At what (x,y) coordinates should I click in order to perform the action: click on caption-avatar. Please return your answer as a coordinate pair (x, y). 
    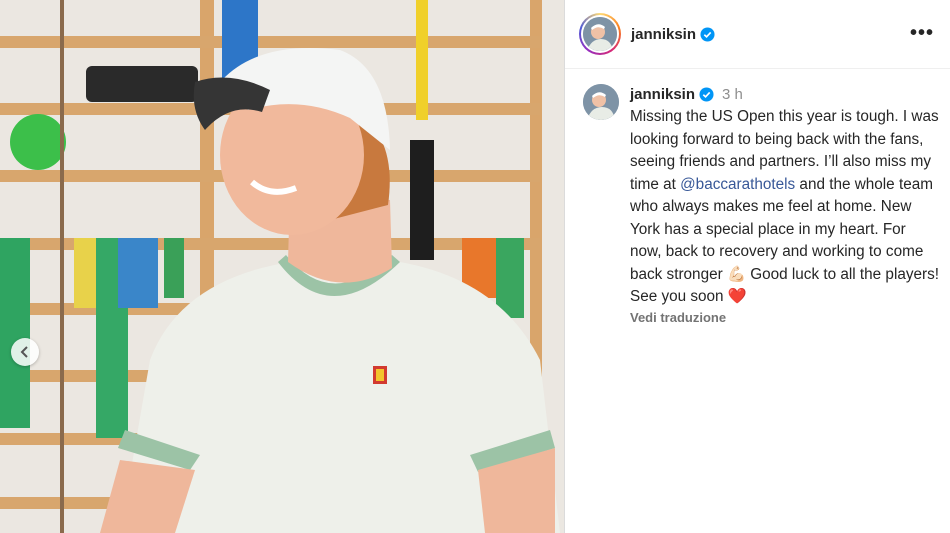
    Looking at the image, I should click on (601, 102).